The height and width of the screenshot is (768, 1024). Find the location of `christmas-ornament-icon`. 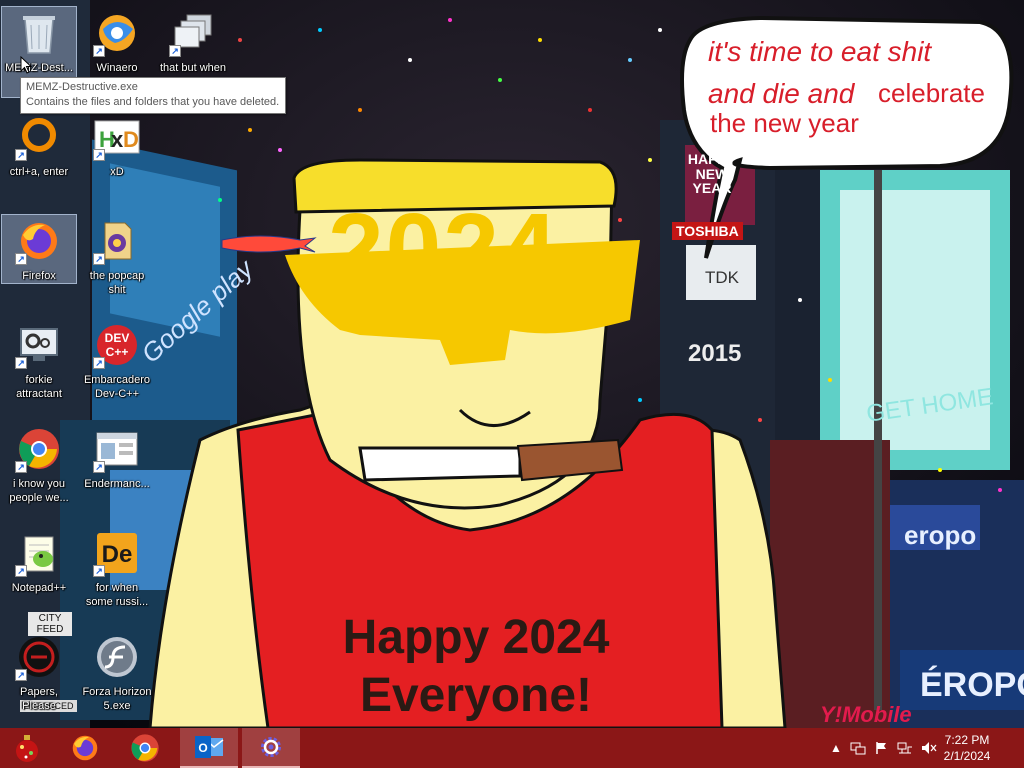

christmas-ornament-icon is located at coordinates (27, 748).